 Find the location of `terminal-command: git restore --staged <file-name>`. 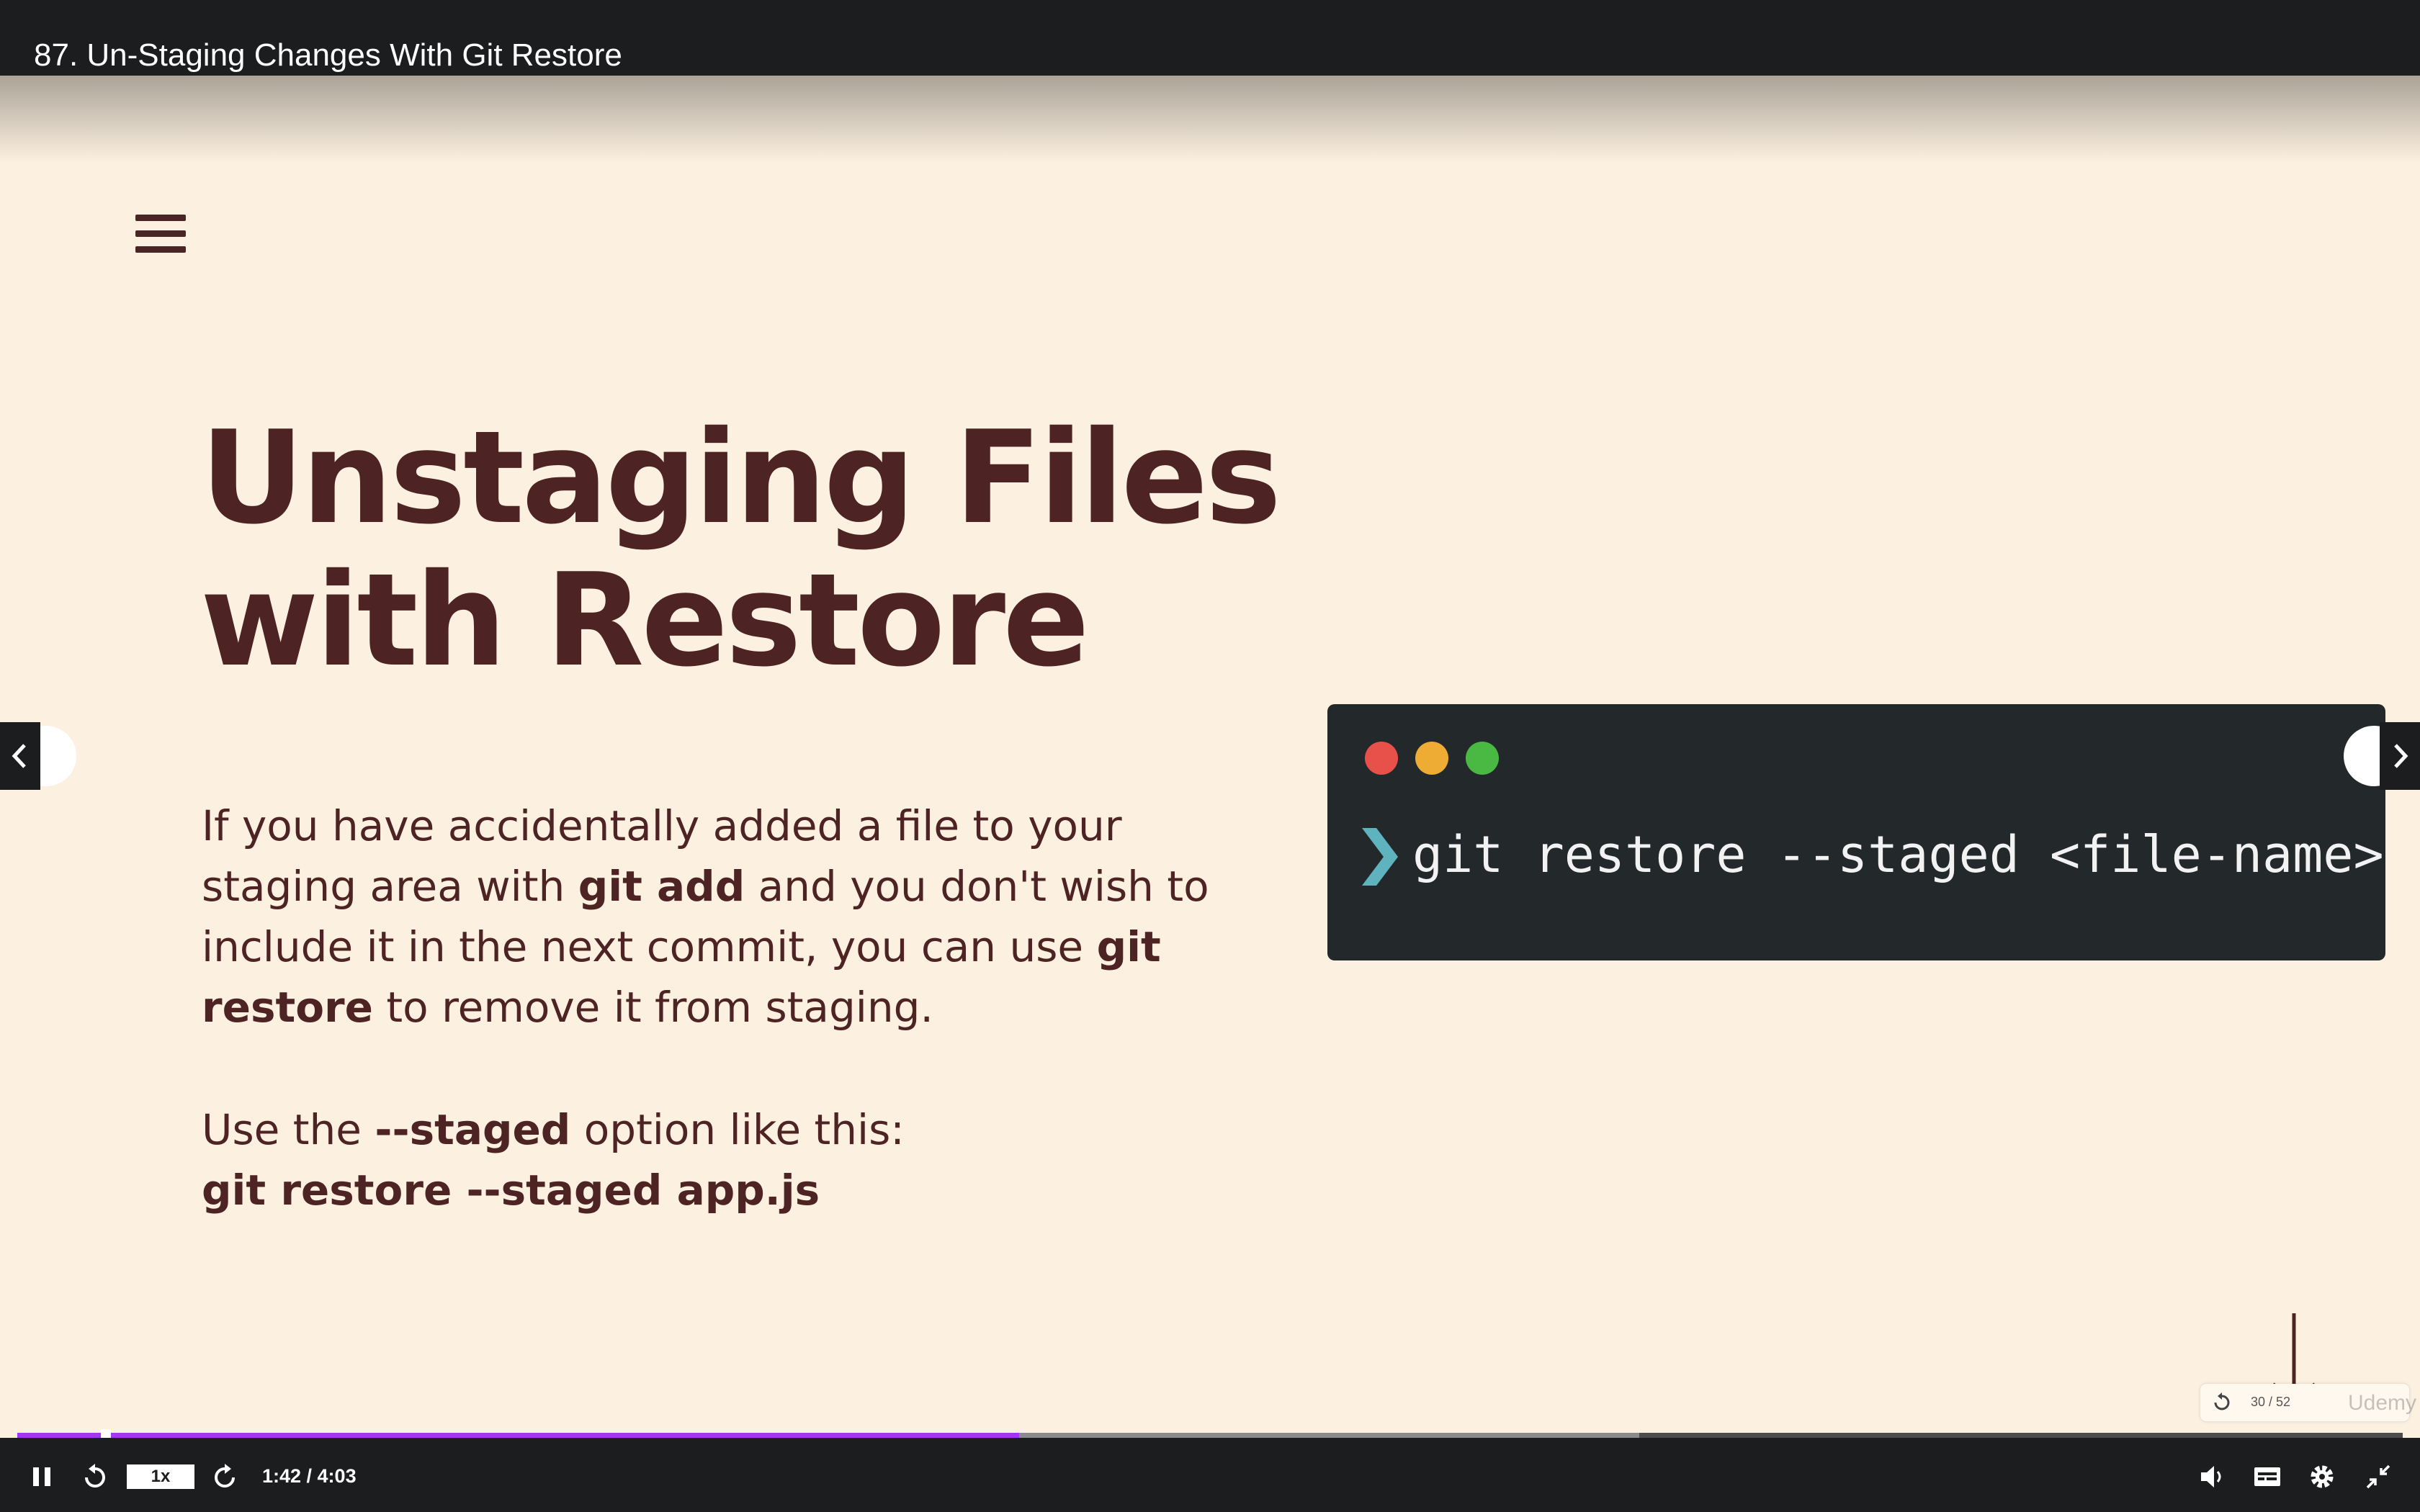

terminal-command: git restore --staged <file-name> is located at coordinates (1898, 854).